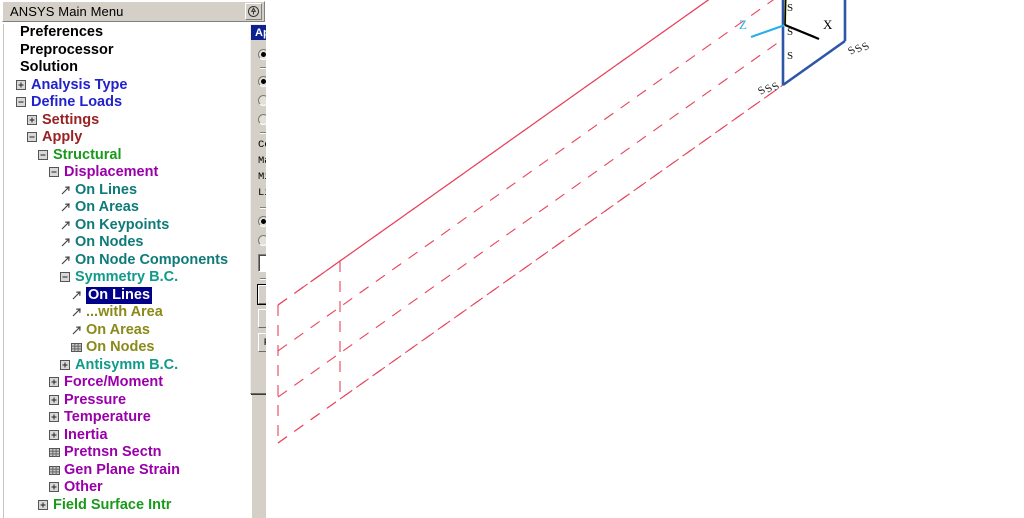 The height and width of the screenshot is (518, 1024). I want to click on tree-item-on-keypoints: On Keypoints, so click(127, 226).